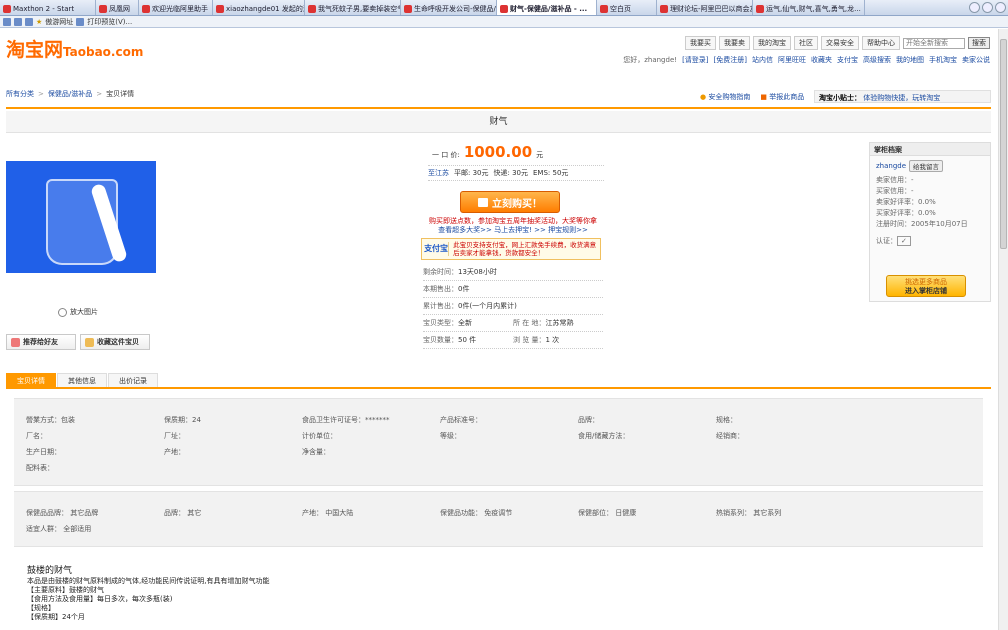 This screenshot has width=1008, height=630. What do you see at coordinates (31, 380) in the screenshot?
I see `tab-details: 宝贝详情` at bounding box center [31, 380].